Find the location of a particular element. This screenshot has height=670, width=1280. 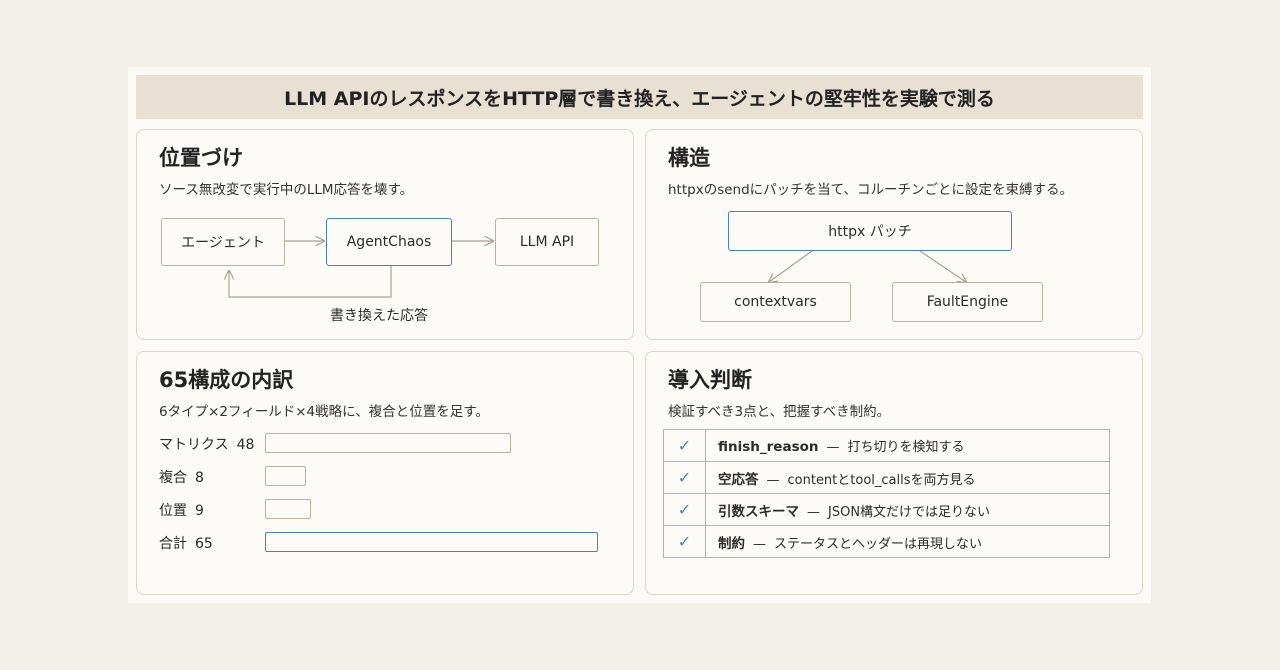

checklist-row: ✓ finish_reason — 打ち切りを検知する is located at coordinates (886, 445).